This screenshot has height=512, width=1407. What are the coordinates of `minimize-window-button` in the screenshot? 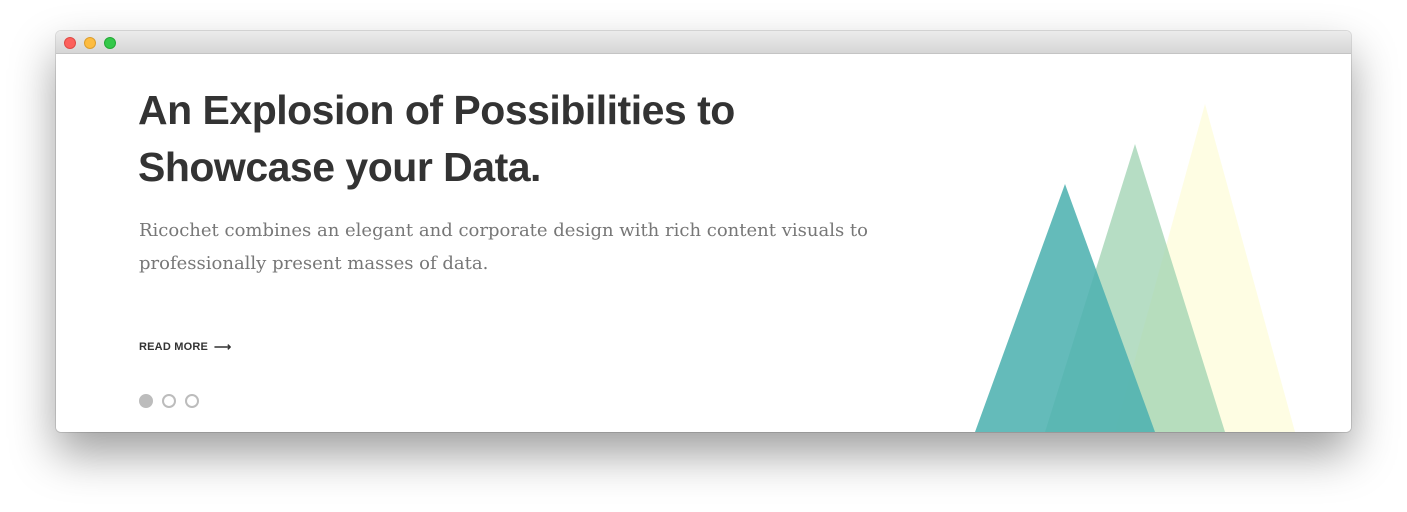 It's located at (90, 43).